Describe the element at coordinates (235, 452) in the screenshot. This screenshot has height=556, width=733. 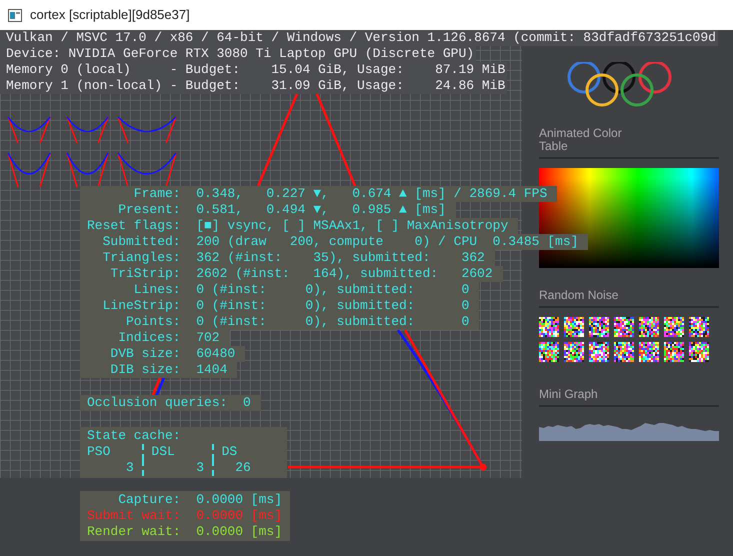
I see `column-header: DS` at that location.